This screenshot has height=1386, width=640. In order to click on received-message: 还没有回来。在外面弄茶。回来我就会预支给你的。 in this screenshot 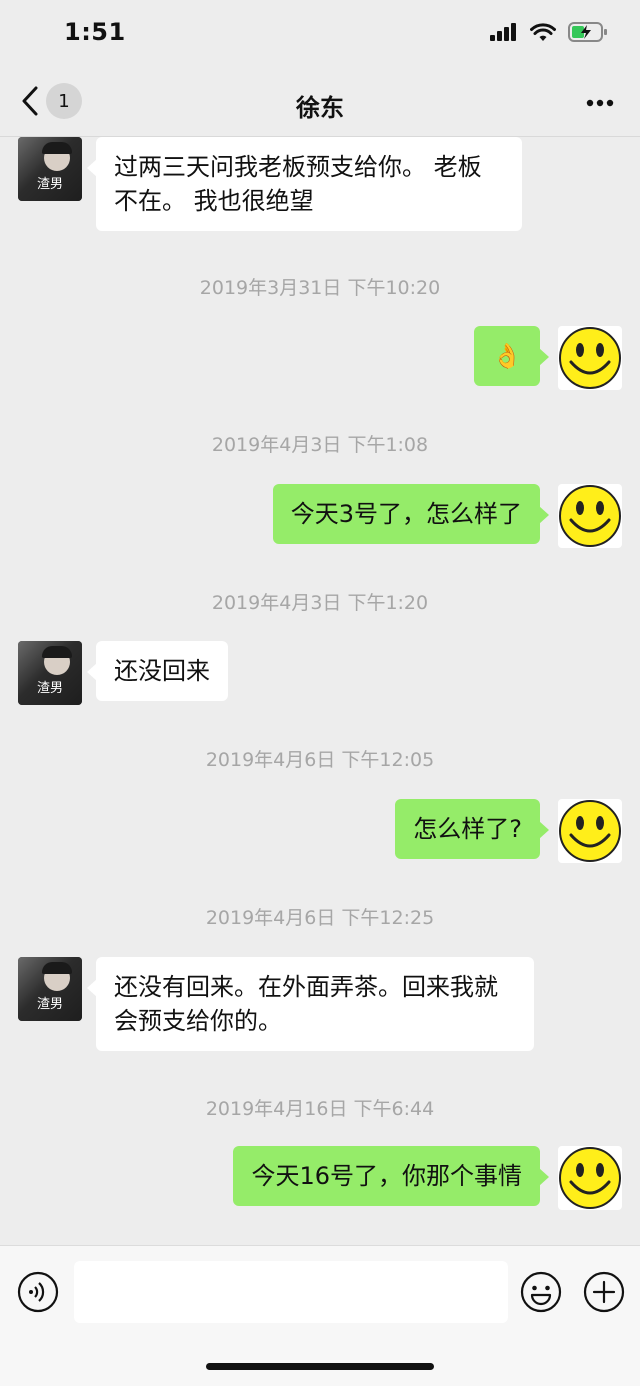, I will do `click(310, 1004)`.